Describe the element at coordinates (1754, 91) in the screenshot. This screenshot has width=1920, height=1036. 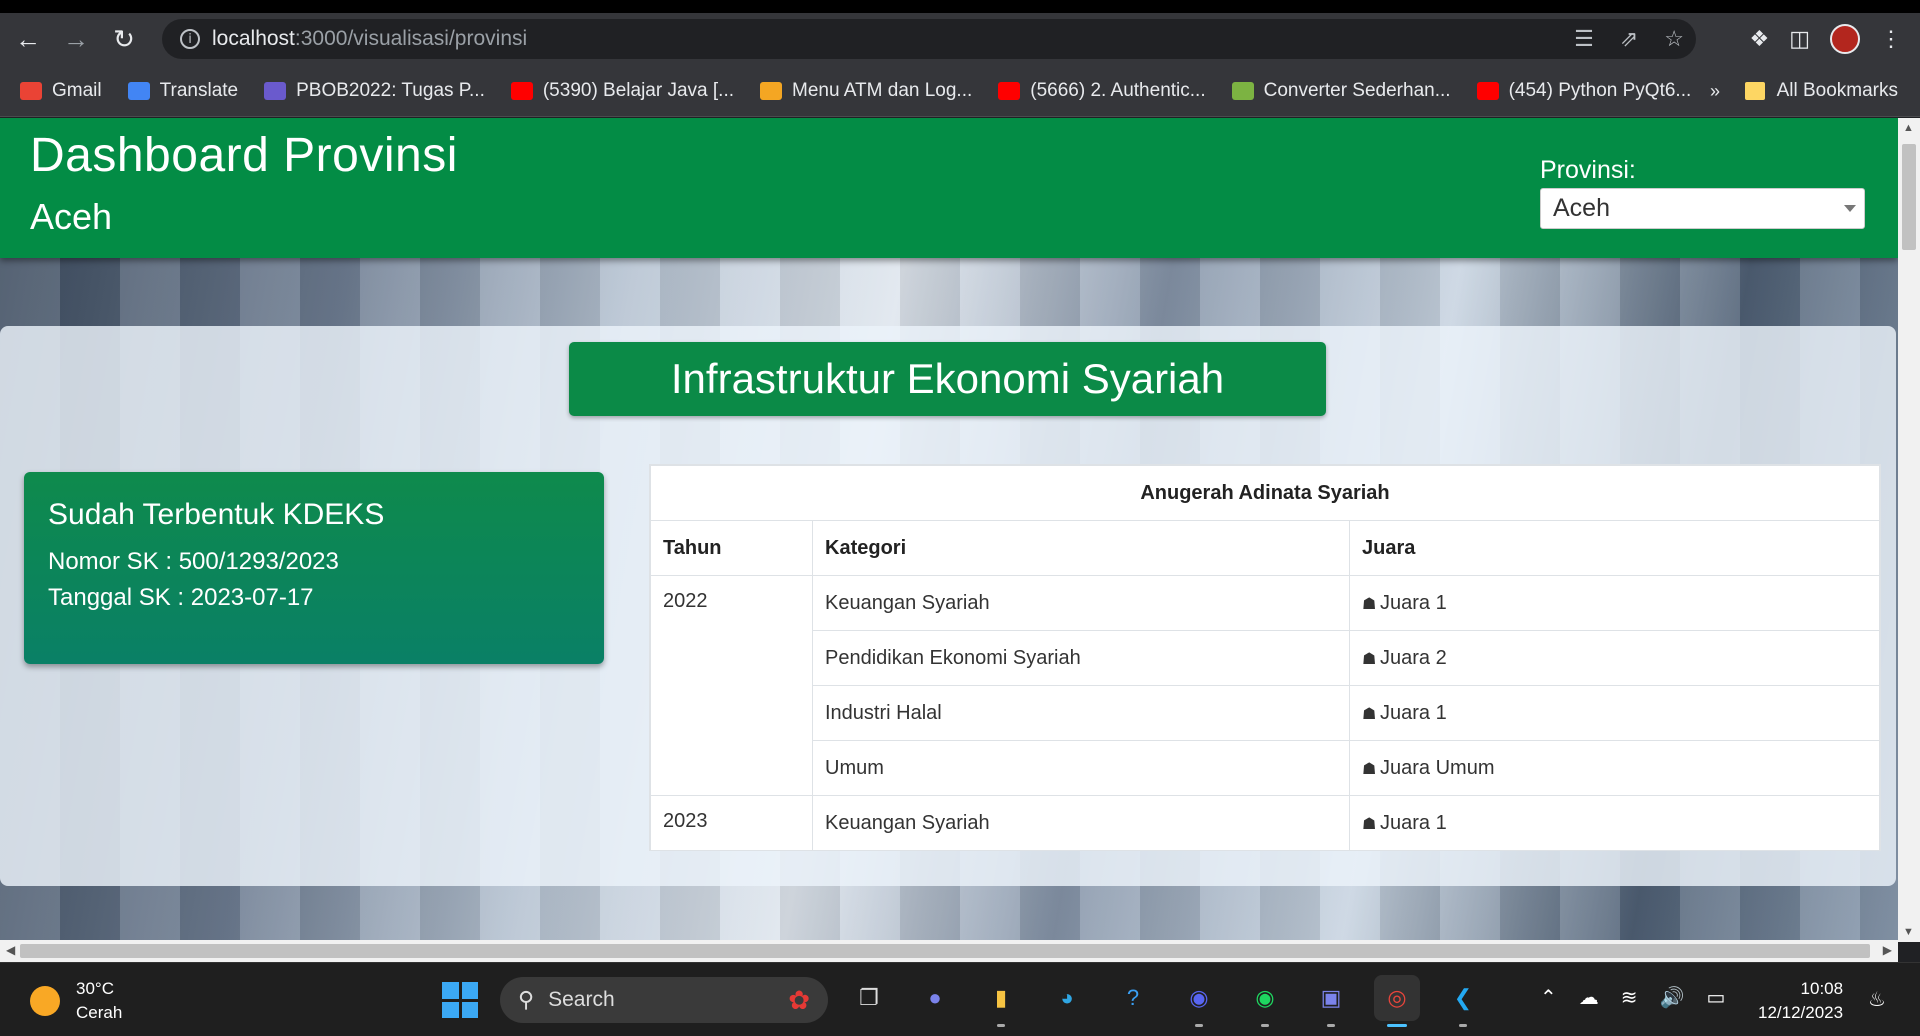
I see `folder-icon` at that location.